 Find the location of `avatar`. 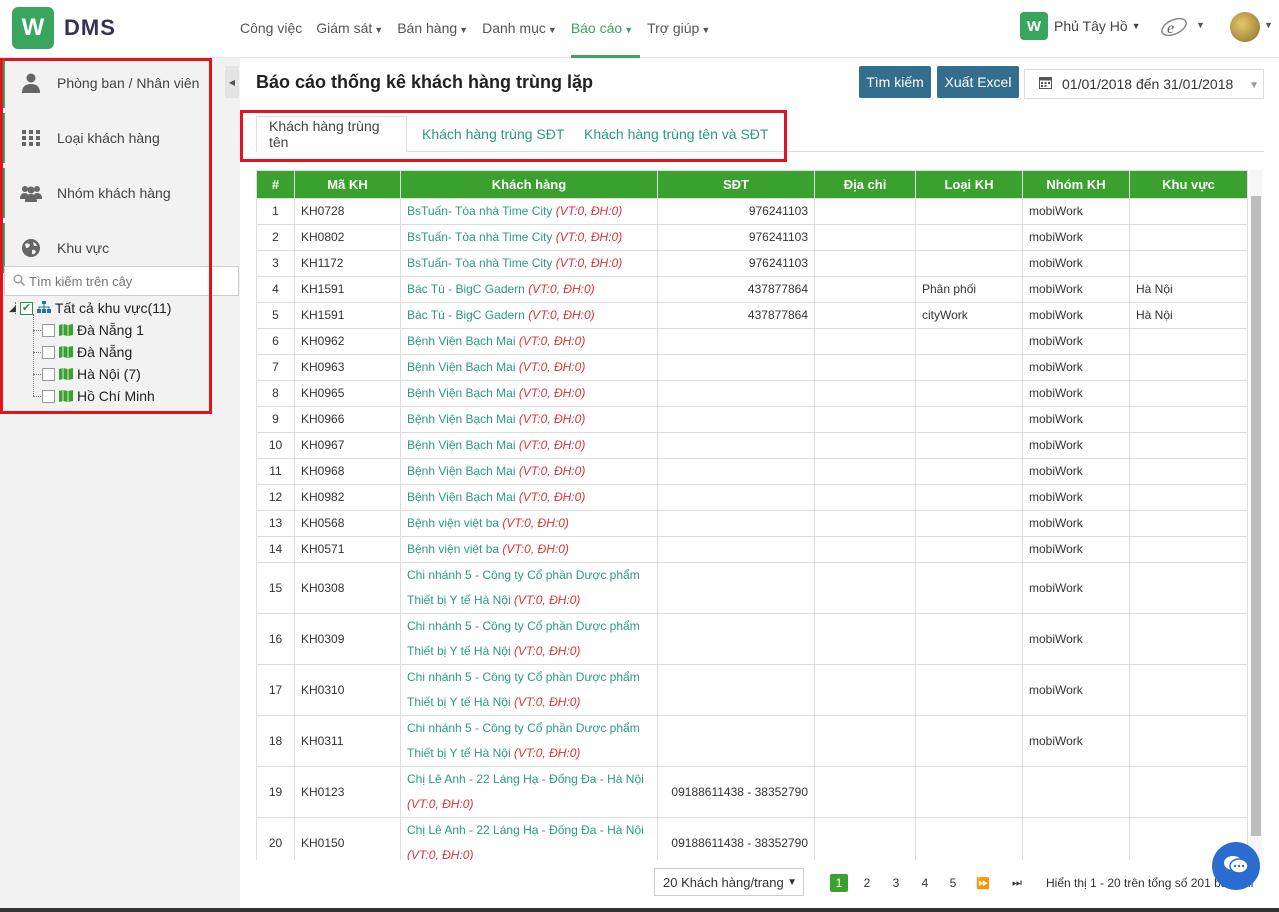

avatar is located at coordinates (1245, 27).